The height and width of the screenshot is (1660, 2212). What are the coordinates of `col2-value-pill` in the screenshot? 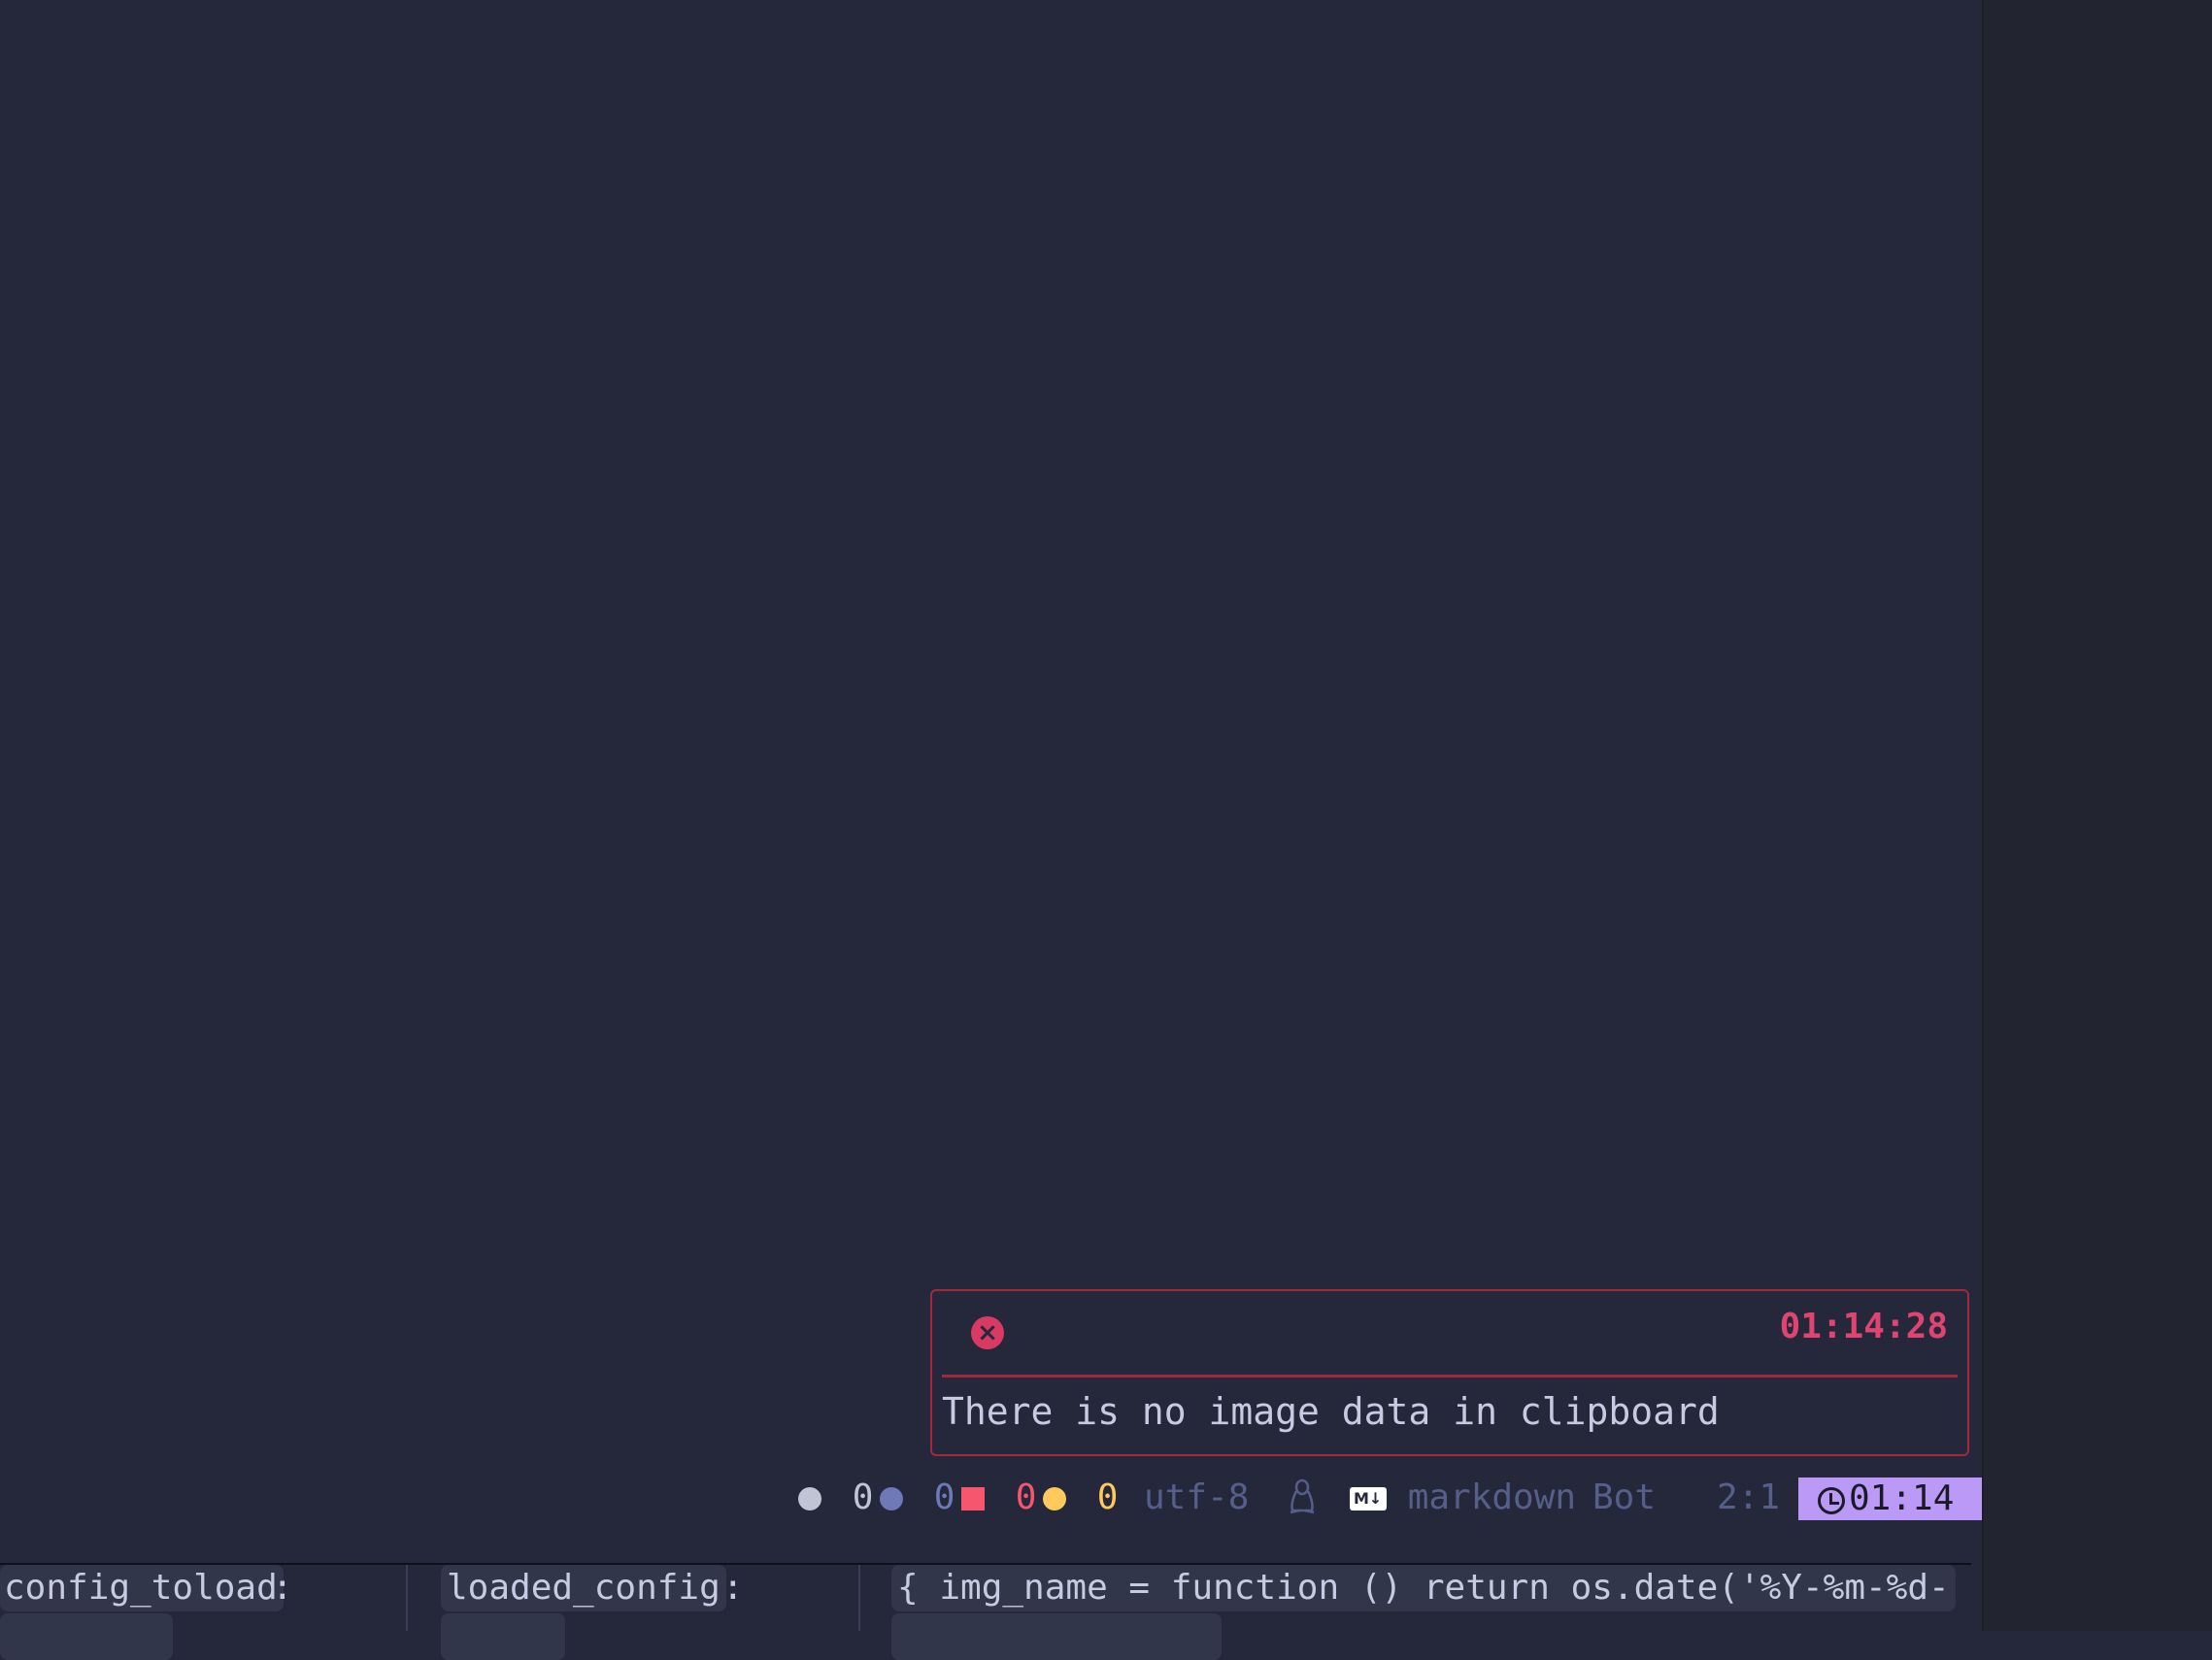 It's located at (503, 1636).